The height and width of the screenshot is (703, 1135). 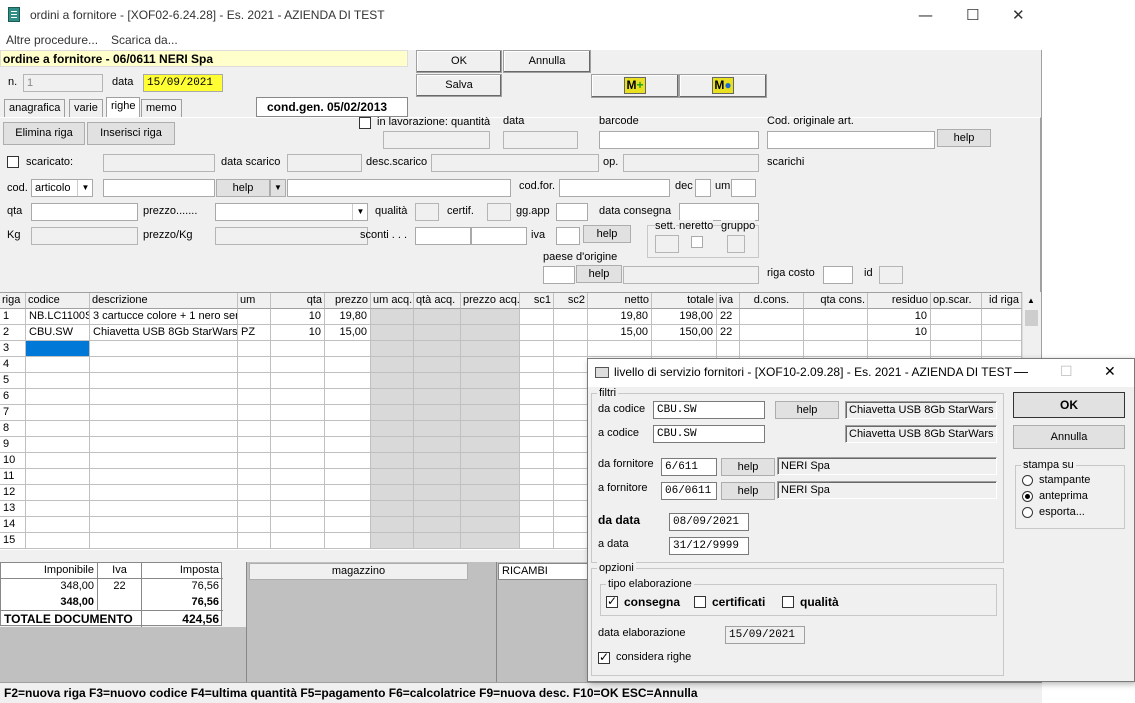 I want to click on cell-totale: 150,00, so click(x=684, y=333).